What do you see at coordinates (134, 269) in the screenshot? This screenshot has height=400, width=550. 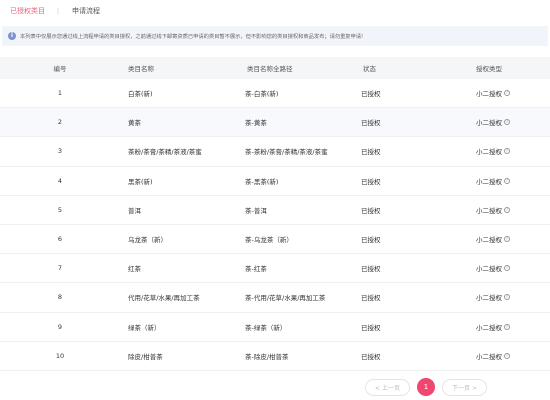 I see `row-category-name: 红茶` at bounding box center [134, 269].